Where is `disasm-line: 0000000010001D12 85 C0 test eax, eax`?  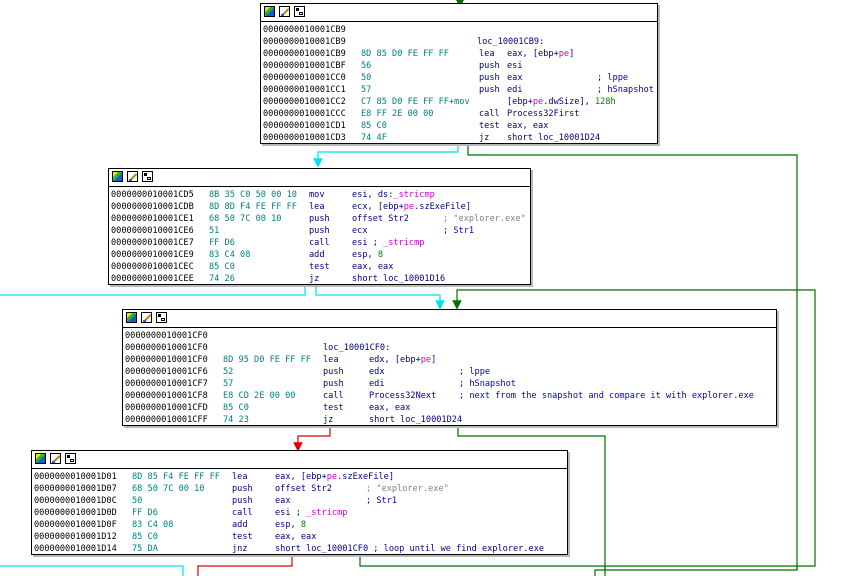
disasm-line: 0000000010001D12 85 C0 test eax, eax is located at coordinates (300, 537).